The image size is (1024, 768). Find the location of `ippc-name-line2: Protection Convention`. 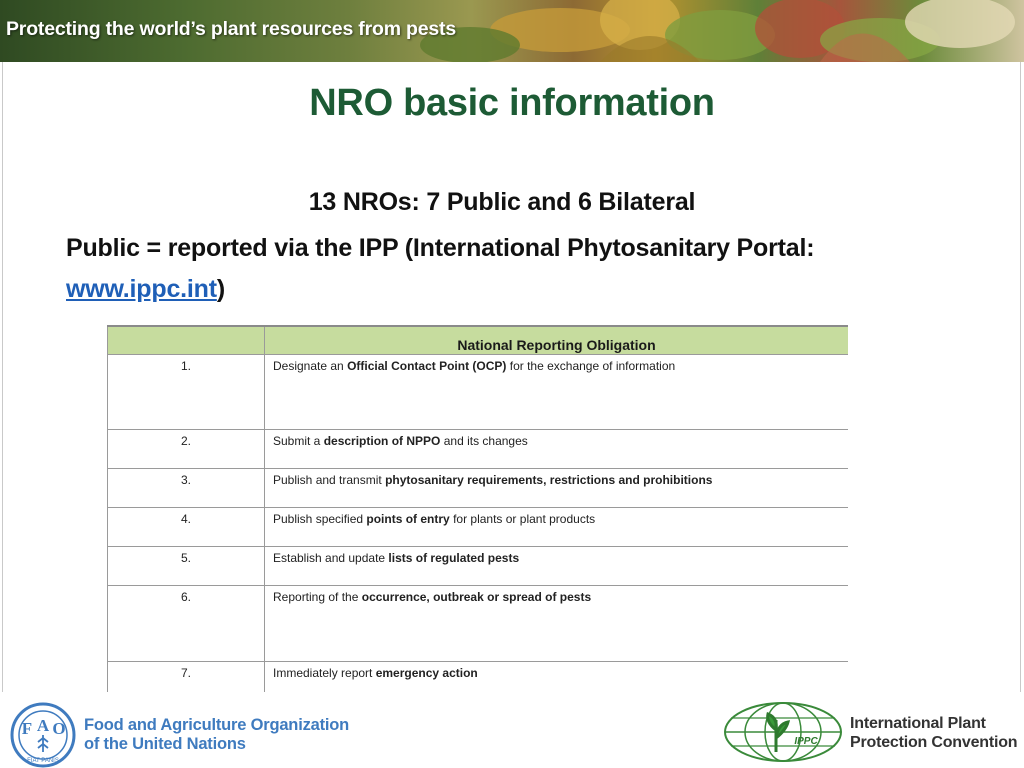

ippc-name-line2: Protection Convention is located at coordinates (934, 742).